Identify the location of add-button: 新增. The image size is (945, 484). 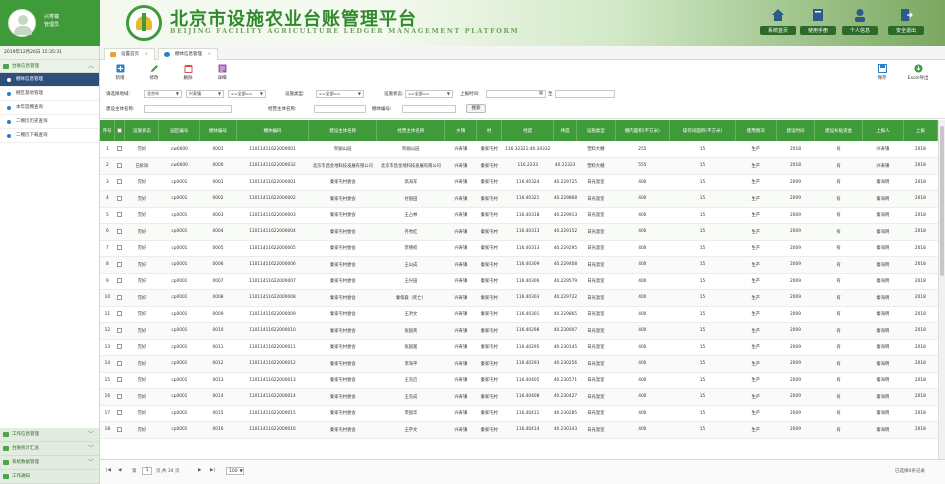
(120, 72).